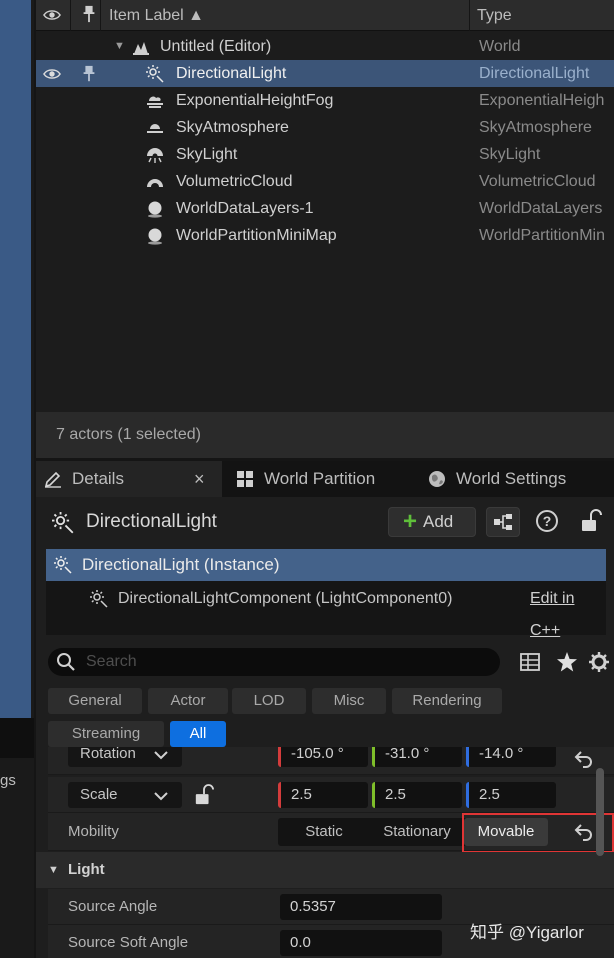 The width and height of the screenshot is (614, 958). What do you see at coordinates (128, 942) in the screenshot?
I see `source-soft-angle-label: Source Soft Angle` at bounding box center [128, 942].